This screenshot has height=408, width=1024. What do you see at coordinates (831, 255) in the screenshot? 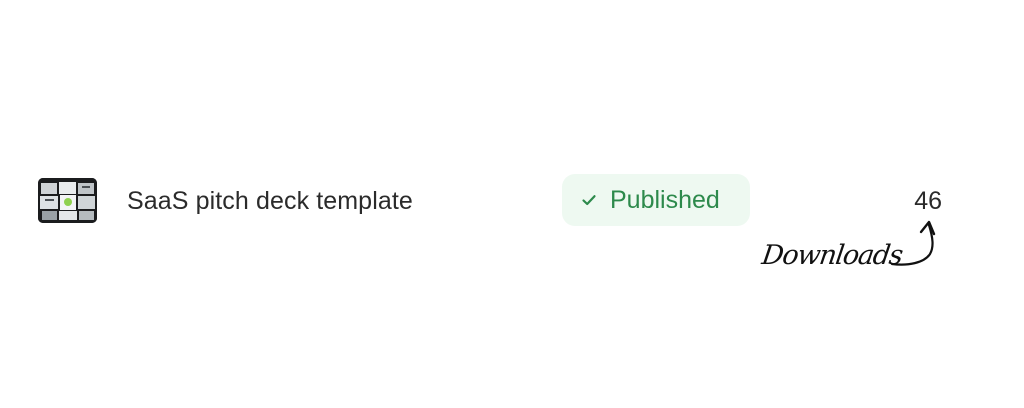
I see `annotation-label: Downloads` at bounding box center [831, 255].